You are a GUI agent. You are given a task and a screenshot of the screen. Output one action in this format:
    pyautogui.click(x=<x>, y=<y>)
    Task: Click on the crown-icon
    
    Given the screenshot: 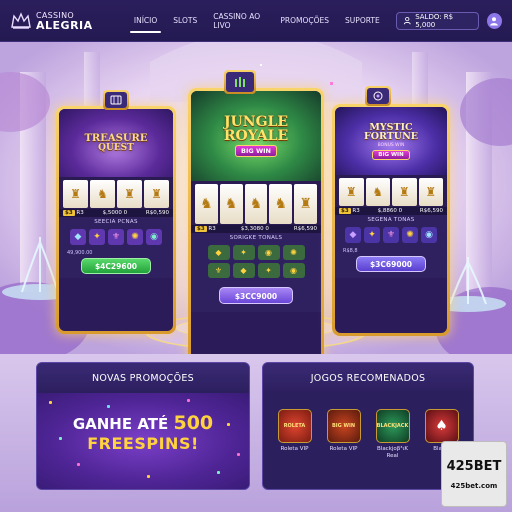 What is the action you would take?
    pyautogui.click(x=21, y=20)
    